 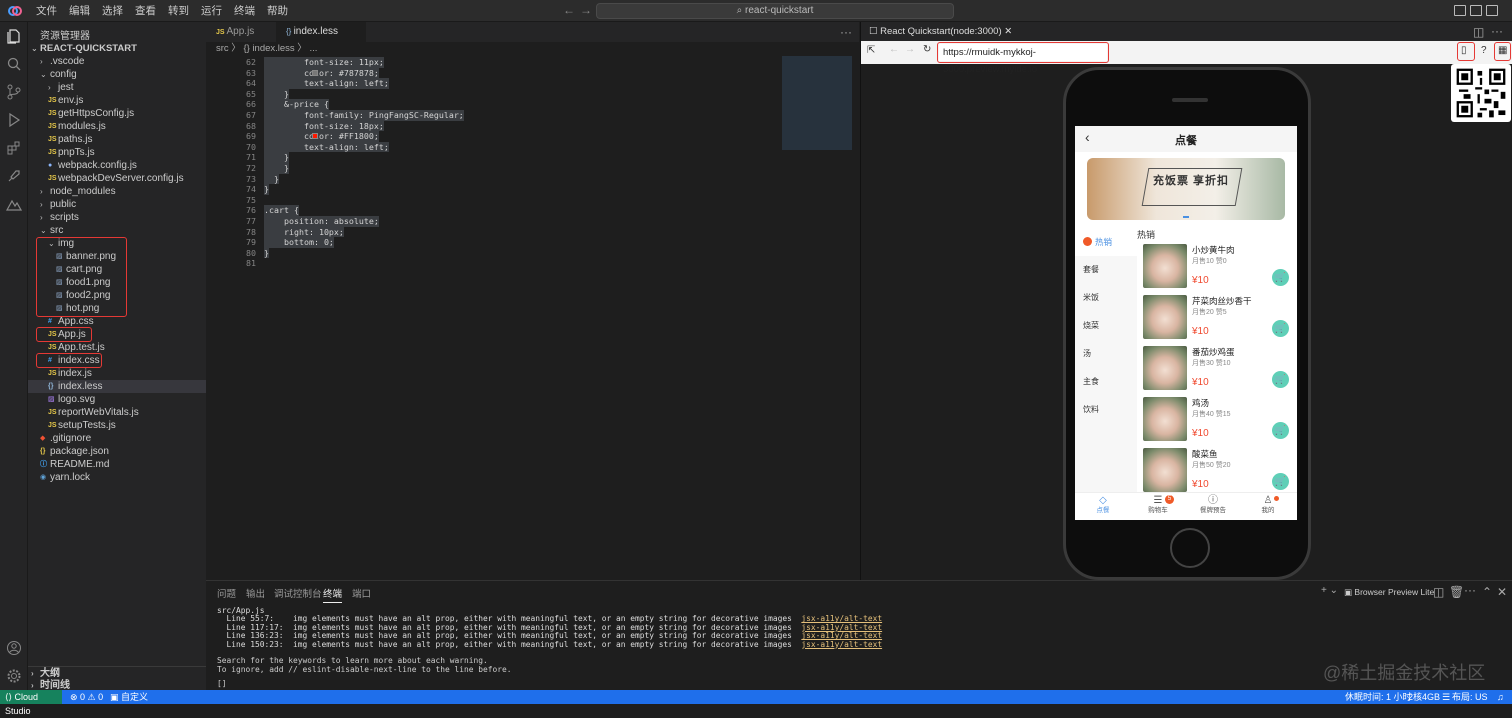 What do you see at coordinates (117, 386) in the screenshot?
I see `tree-item: {} index.less` at bounding box center [117, 386].